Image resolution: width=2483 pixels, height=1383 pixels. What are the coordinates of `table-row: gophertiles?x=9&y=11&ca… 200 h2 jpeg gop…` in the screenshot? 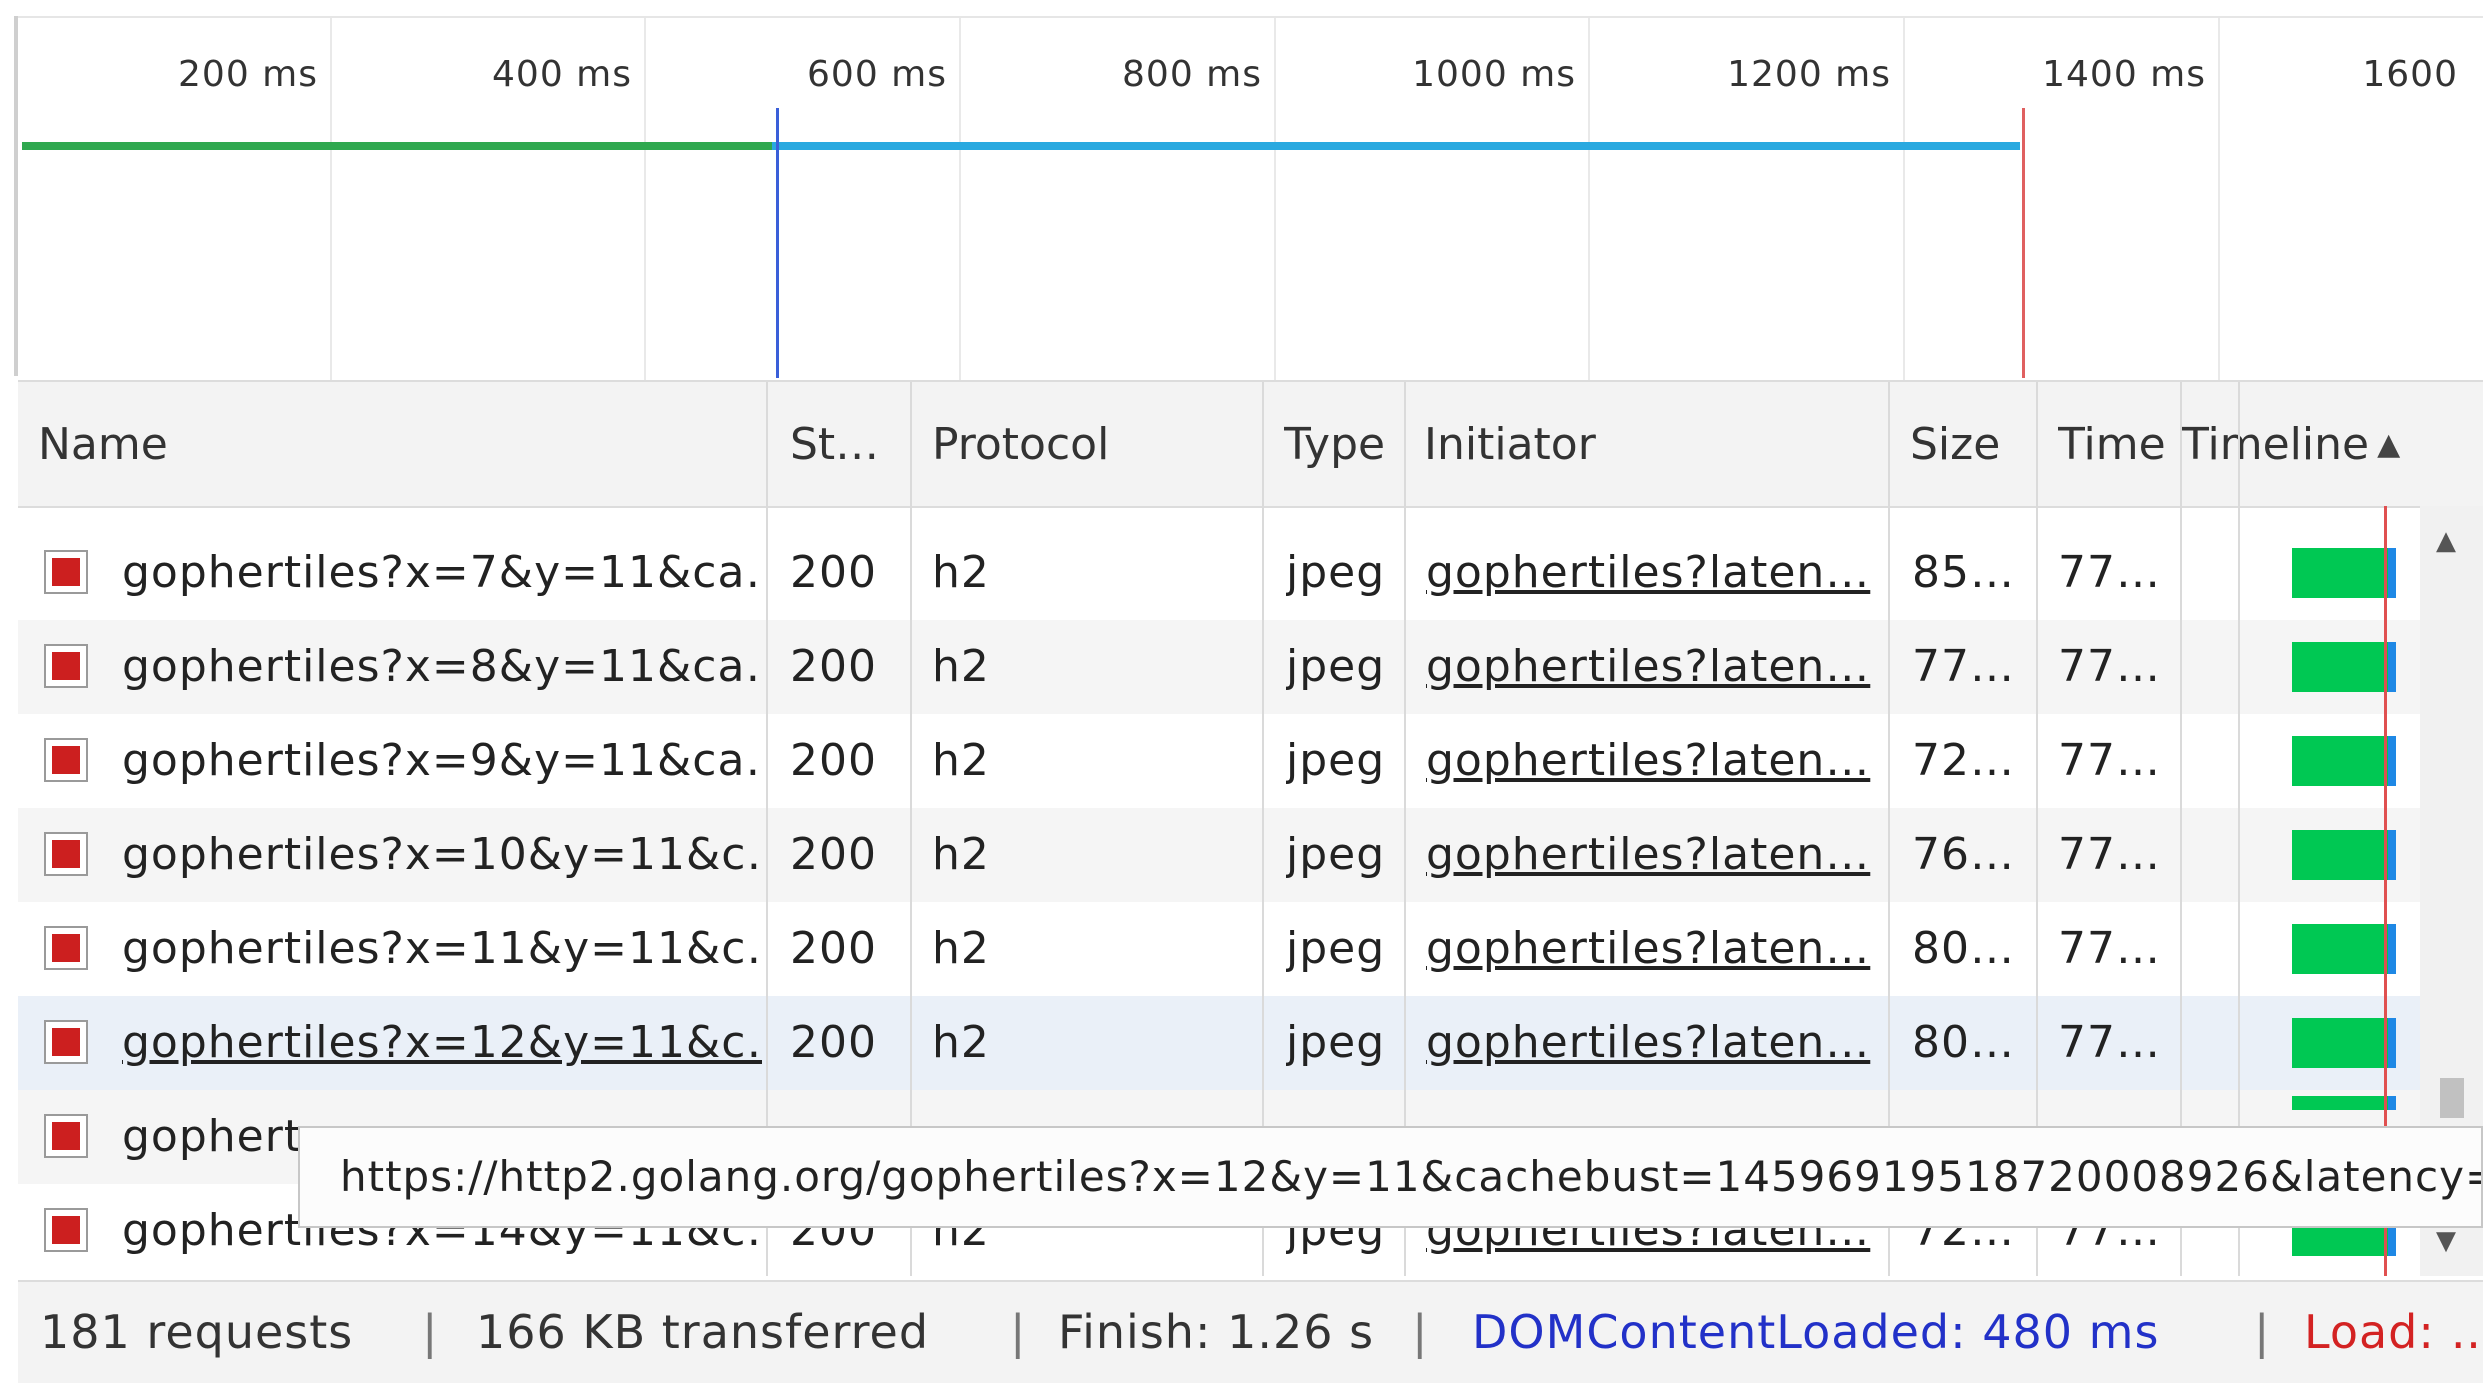 It's located at (1228, 761).